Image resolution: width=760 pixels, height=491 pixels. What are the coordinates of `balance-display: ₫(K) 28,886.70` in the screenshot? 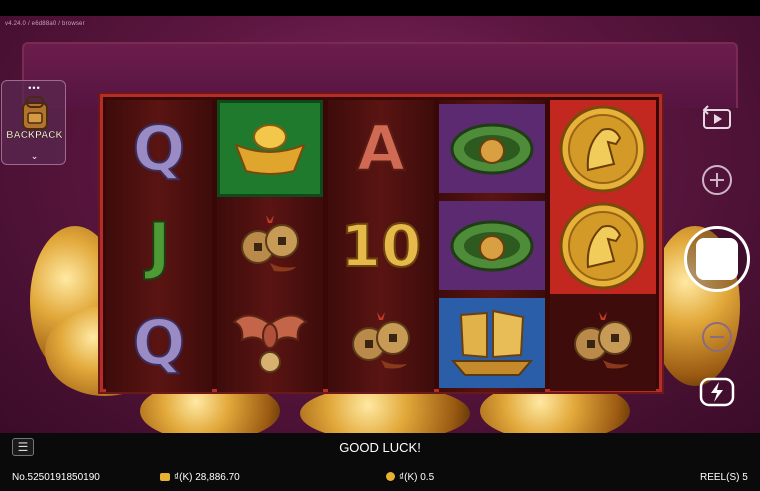 It's located at (200, 477).